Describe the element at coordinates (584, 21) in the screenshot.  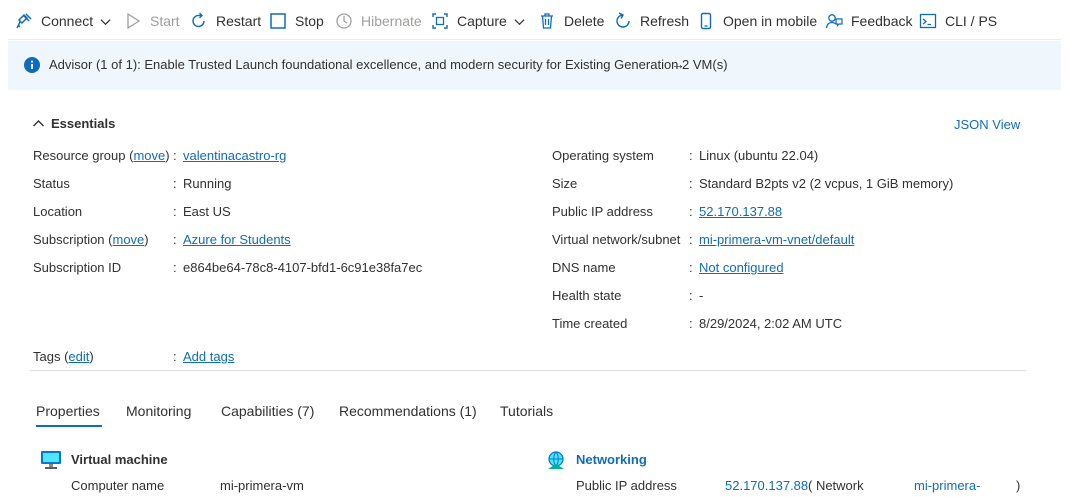
I see `delete-label: Delete` at that location.